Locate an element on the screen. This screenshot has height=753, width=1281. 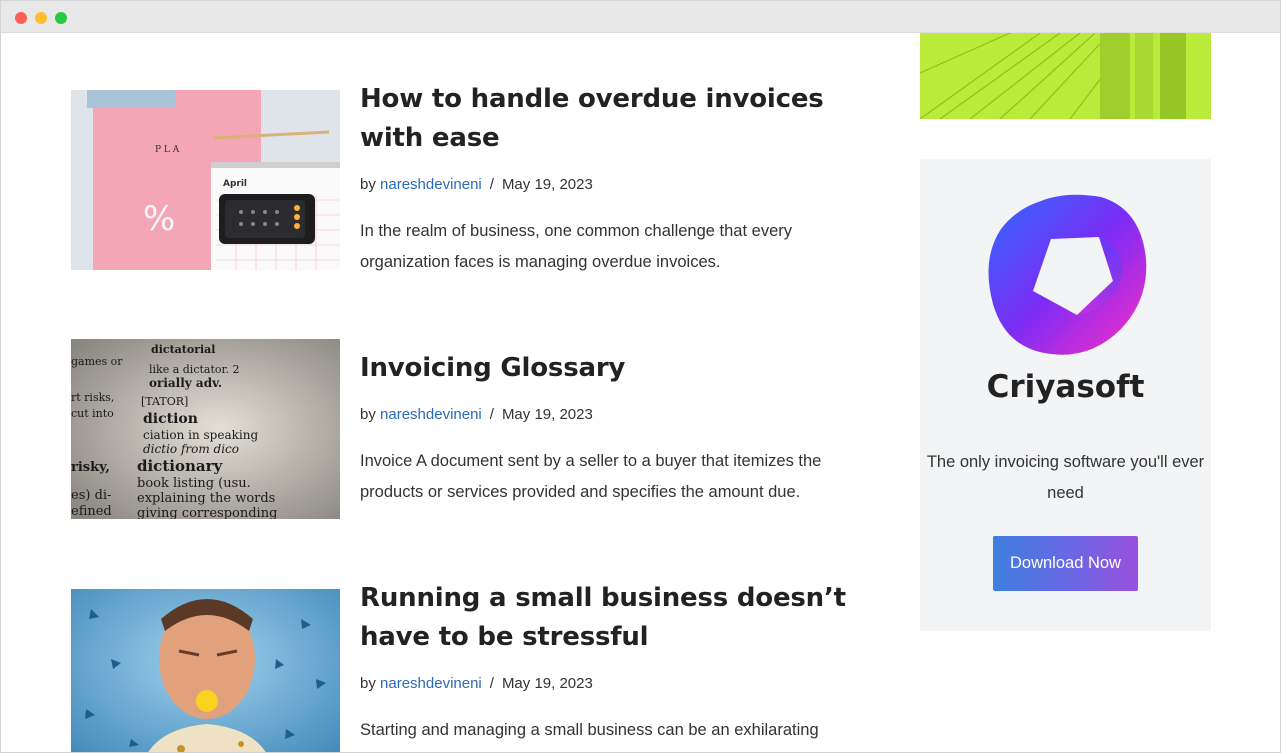
post-title: Invoicing Glossary is located at coordinates (605, 368).